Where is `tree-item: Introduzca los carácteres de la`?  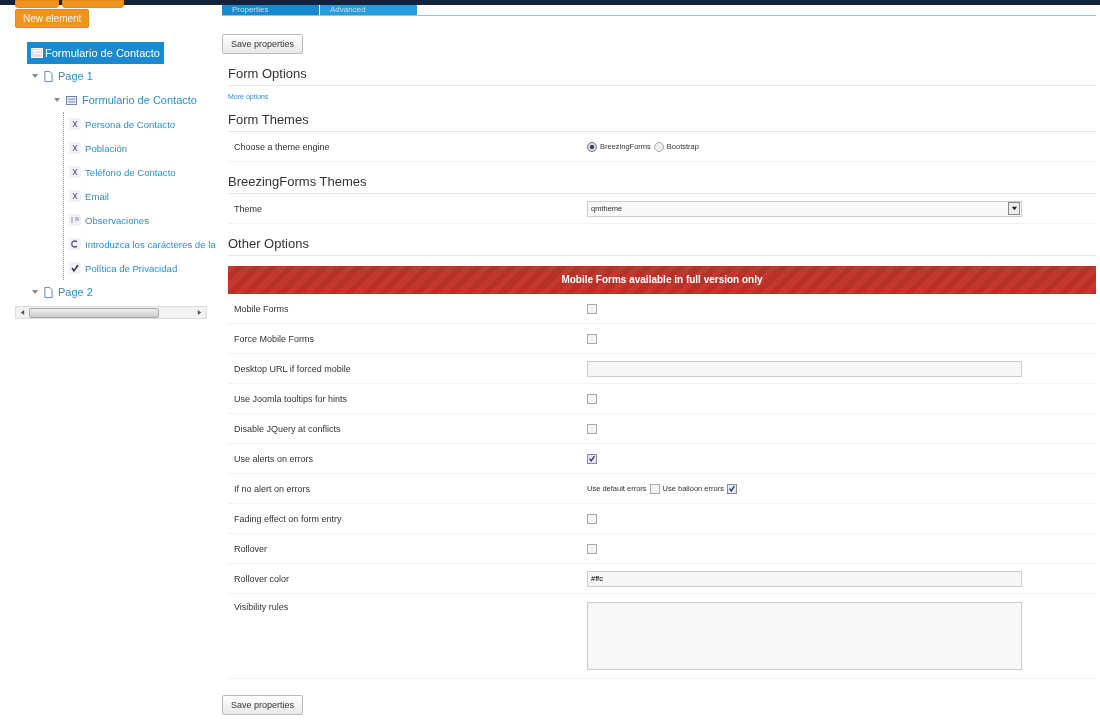 tree-item: Introduzca los carácteres de la is located at coordinates (150, 244).